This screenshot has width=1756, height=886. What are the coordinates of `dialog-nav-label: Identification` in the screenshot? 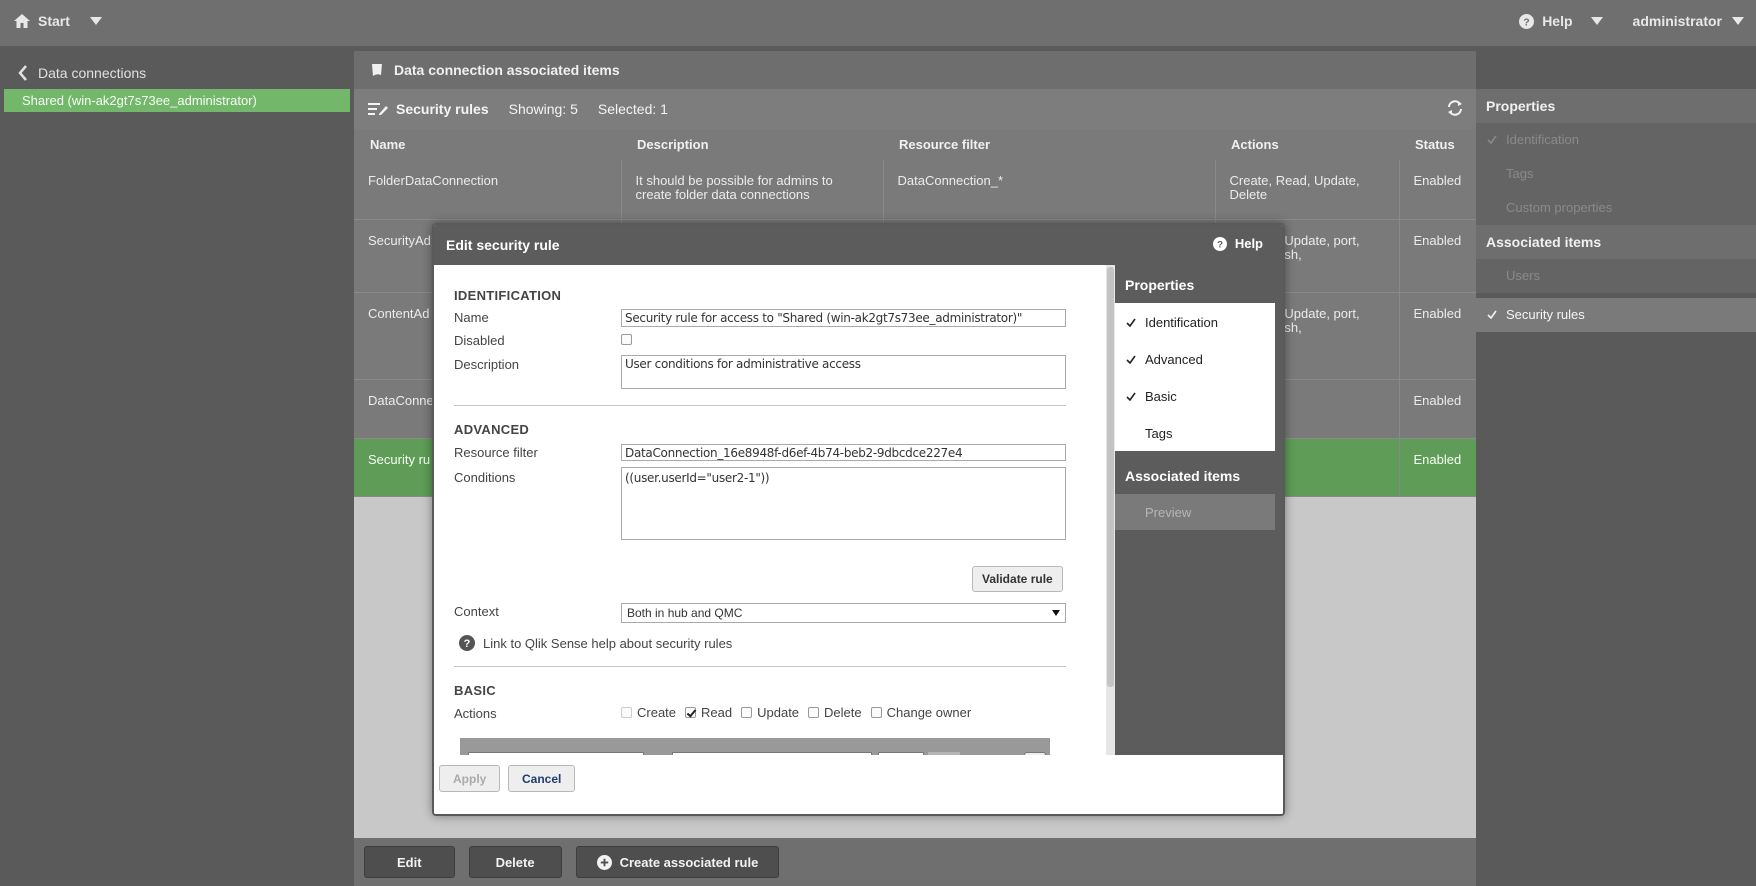 It's located at (1181, 322).